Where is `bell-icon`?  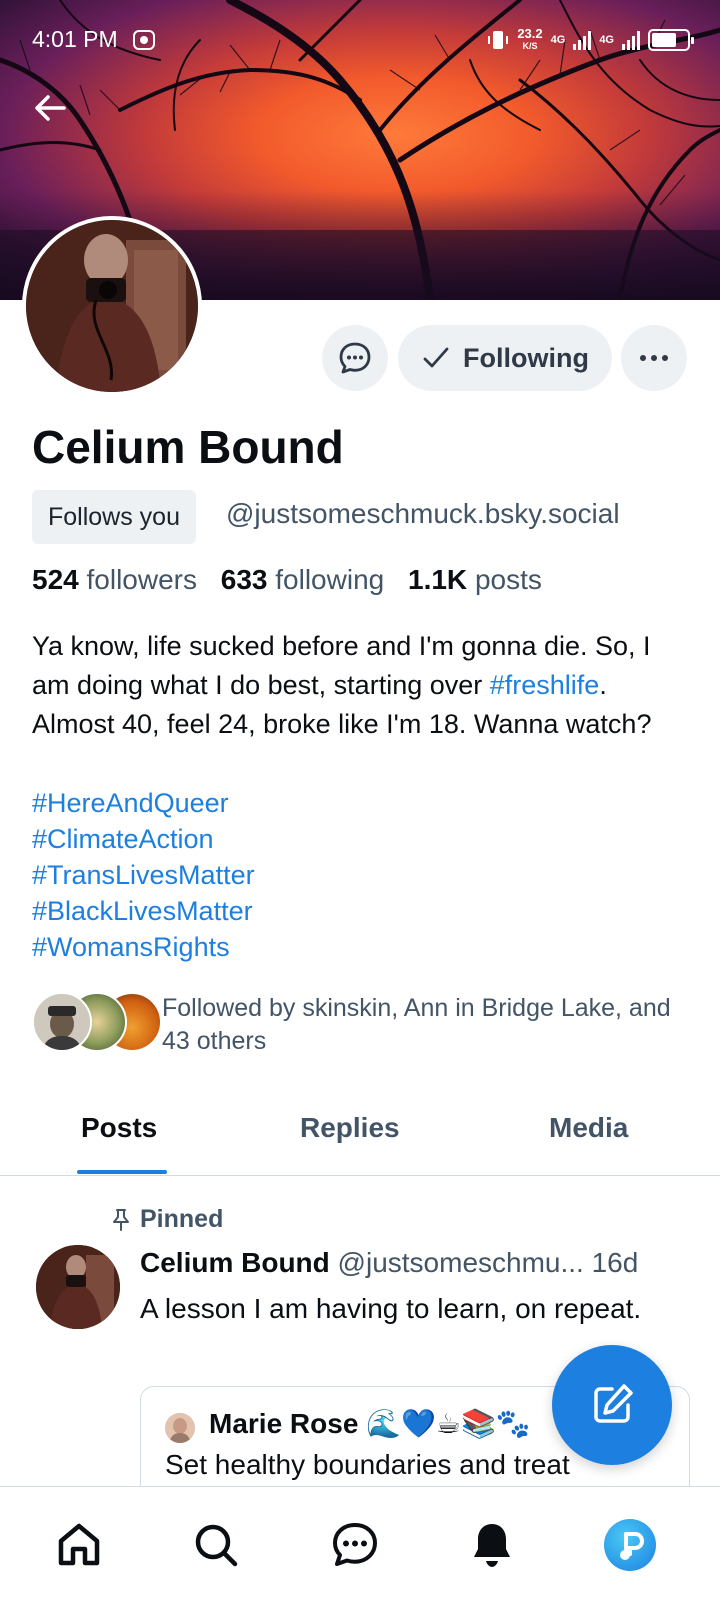 bell-icon is located at coordinates (492, 1545).